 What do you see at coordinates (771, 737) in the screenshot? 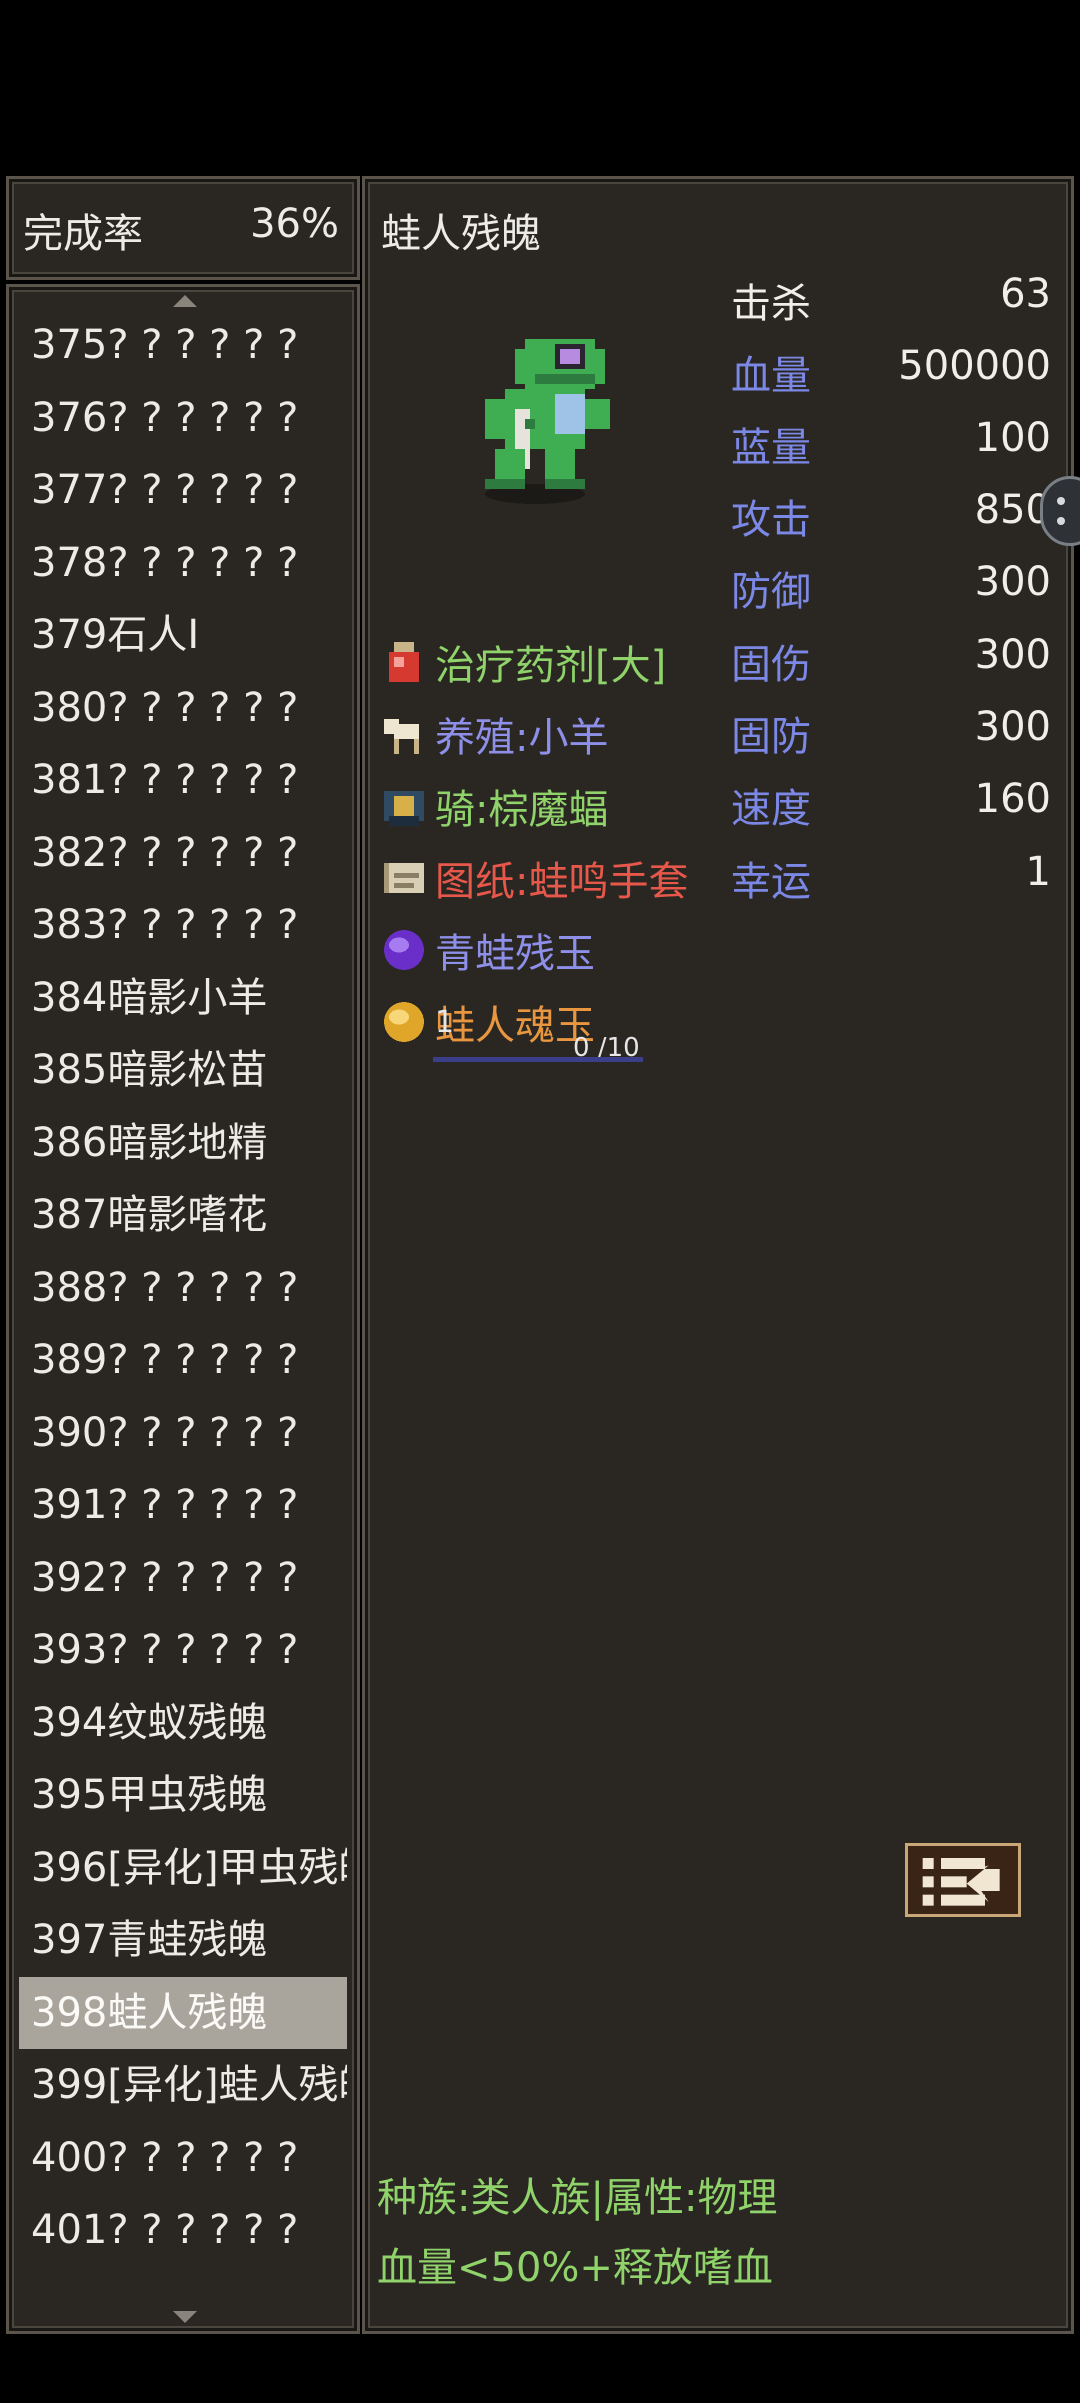
I see `stat-label: 固防` at bounding box center [771, 737].